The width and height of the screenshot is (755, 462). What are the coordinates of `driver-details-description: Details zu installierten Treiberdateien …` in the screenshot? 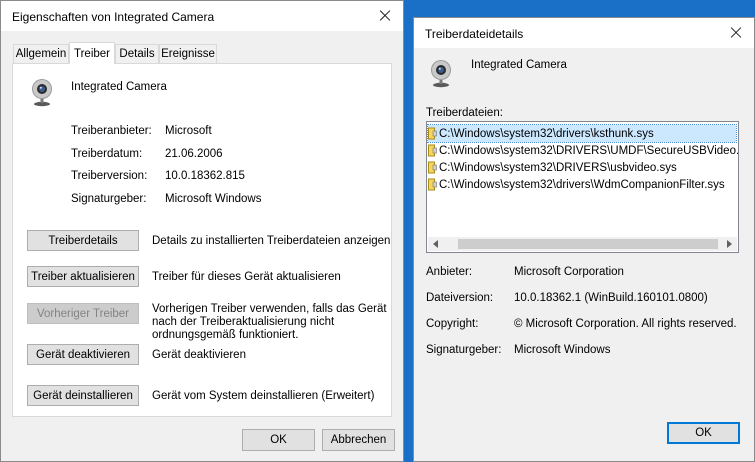 It's located at (271, 241).